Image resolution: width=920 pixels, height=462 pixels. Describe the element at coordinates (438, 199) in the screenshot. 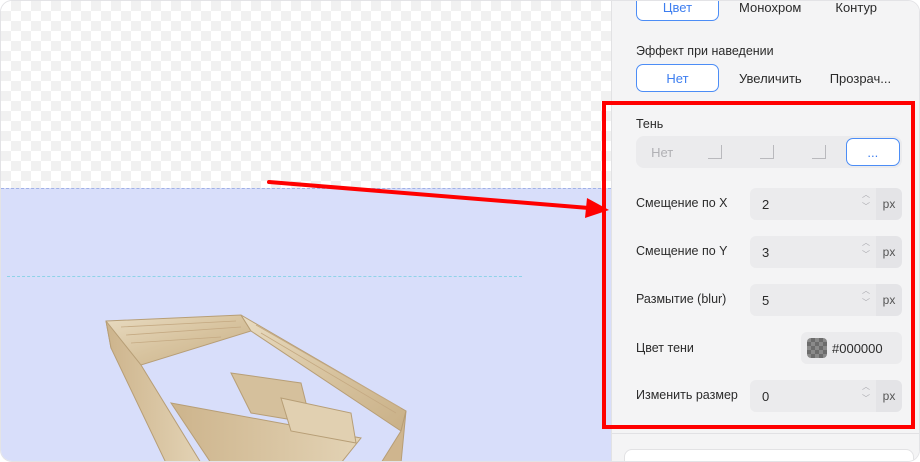

I see `annotation-arrow` at that location.